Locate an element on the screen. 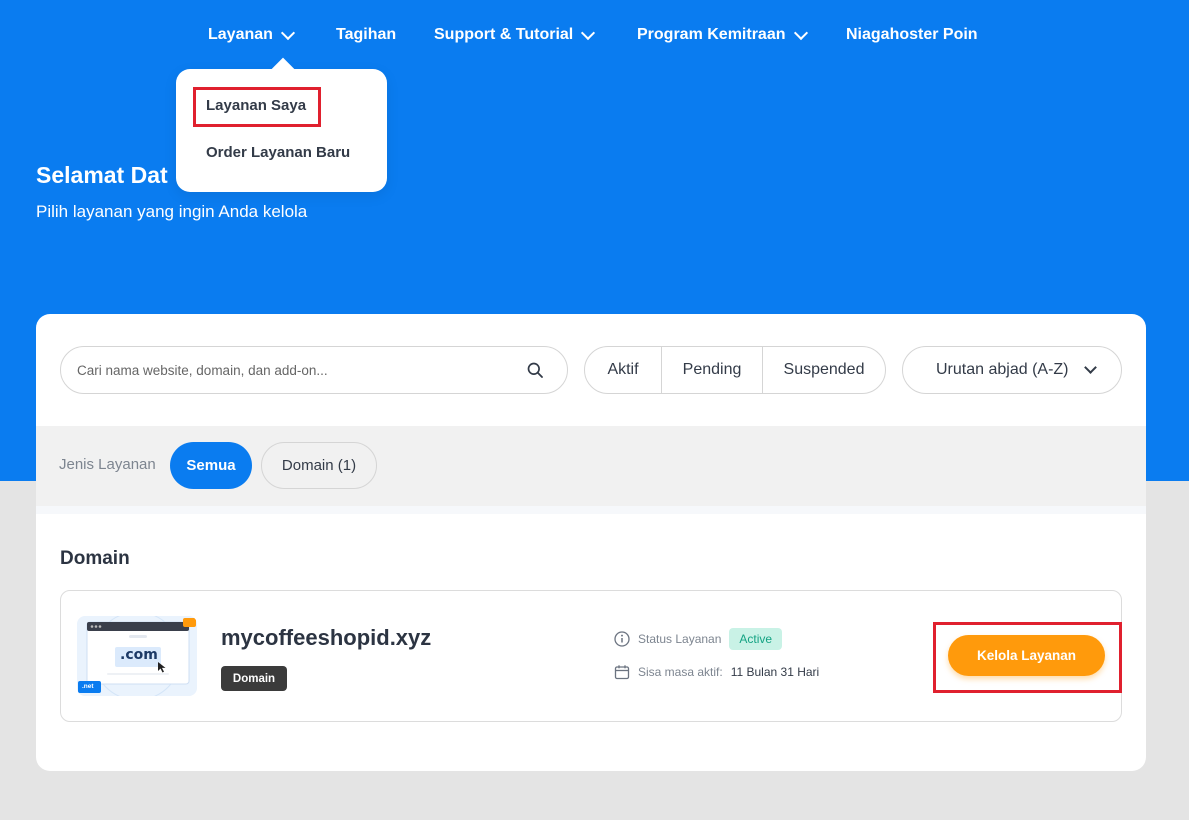 The width and height of the screenshot is (1189, 820). filter-suspended: Suspended is located at coordinates (824, 370).